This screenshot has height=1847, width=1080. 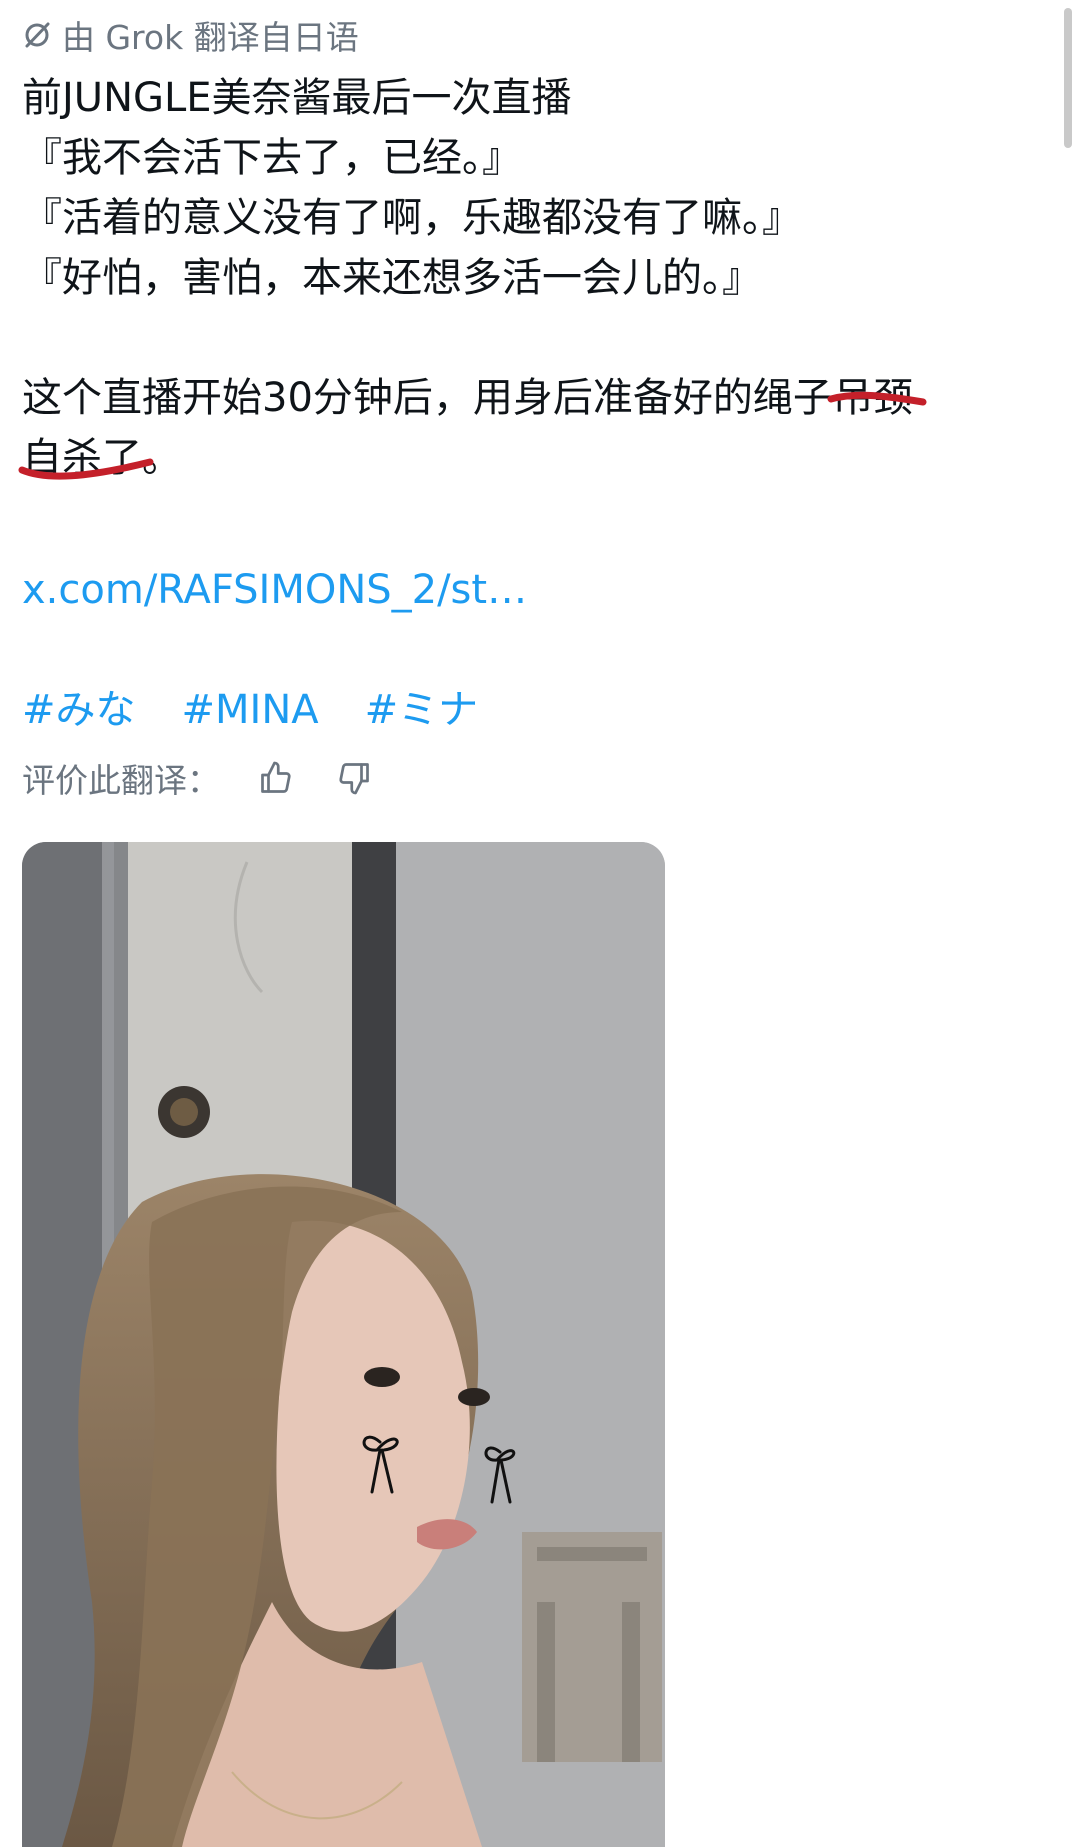 I want to click on post-line-title: 前JUNGLE美奈酱最后一次直播, so click(x=297, y=98).